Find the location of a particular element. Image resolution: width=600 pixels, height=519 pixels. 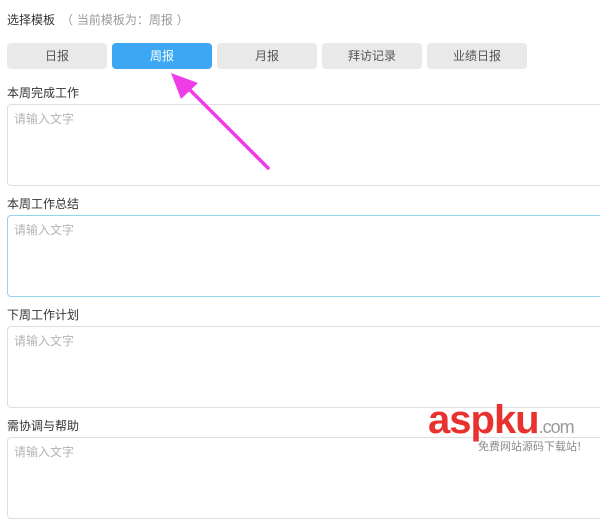

section-title-completed-work: 本周完成工作 is located at coordinates (43, 93).